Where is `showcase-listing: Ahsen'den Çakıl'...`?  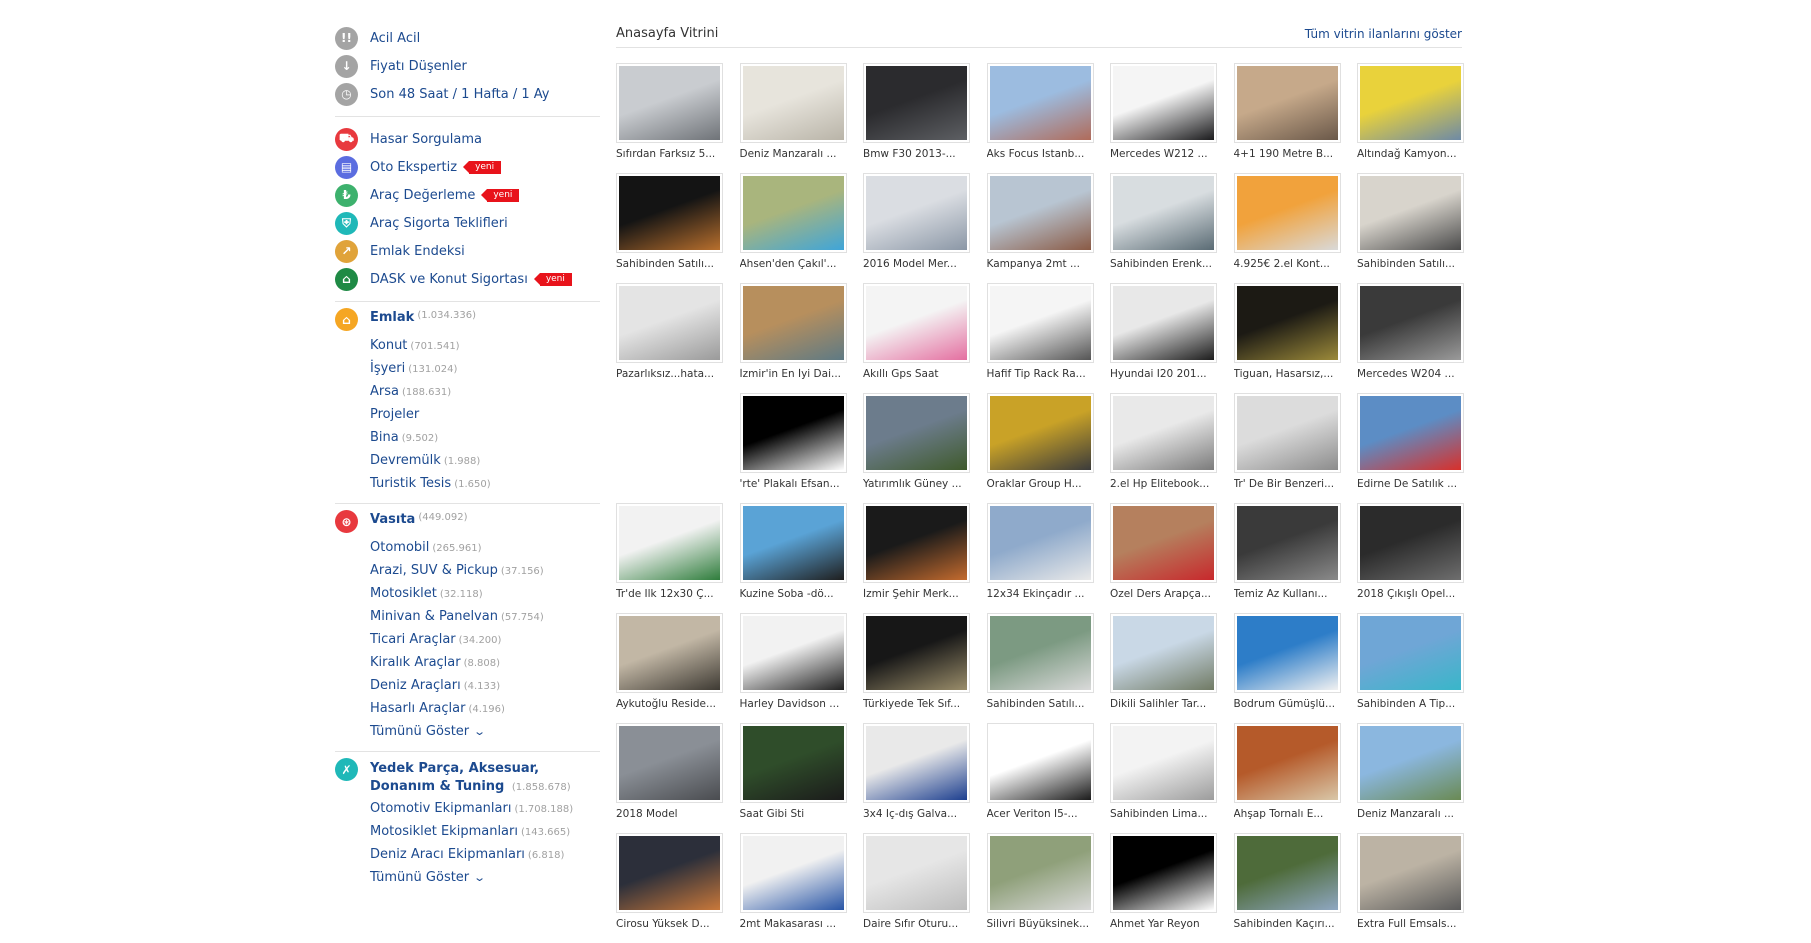 showcase-listing: Ahsen'den Çakıl'... is located at coordinates (793, 228).